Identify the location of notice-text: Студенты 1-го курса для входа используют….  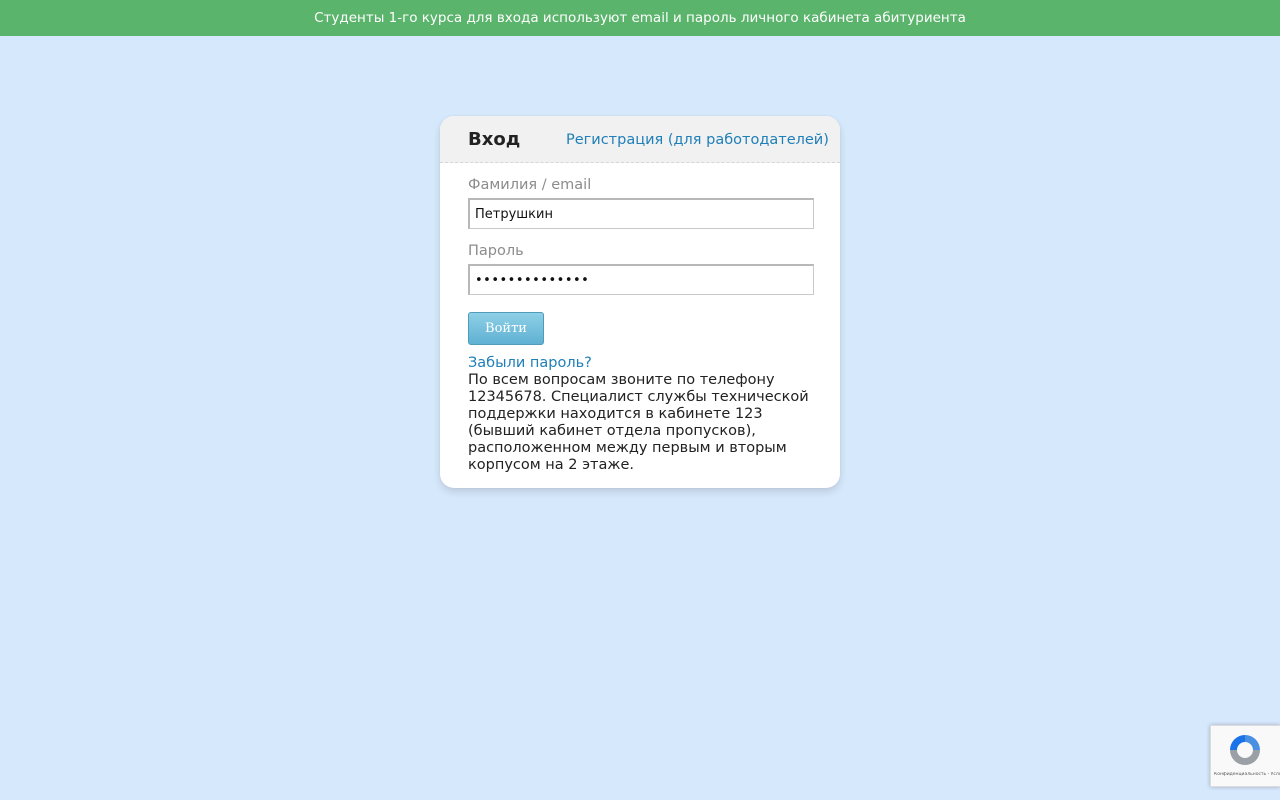
(640, 18).